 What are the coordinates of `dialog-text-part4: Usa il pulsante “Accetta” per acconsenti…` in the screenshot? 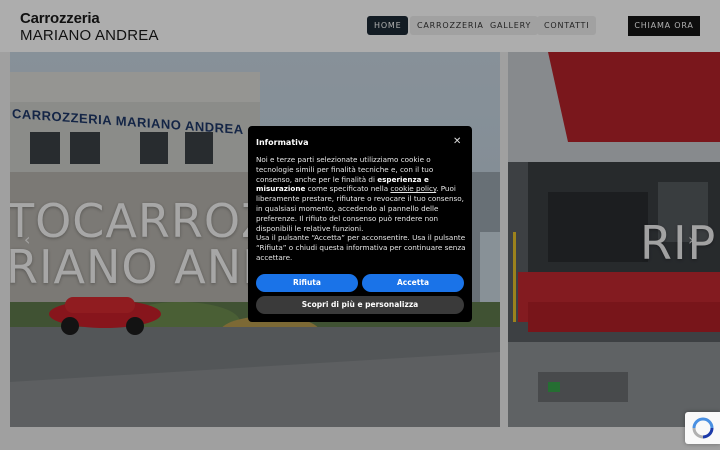 It's located at (361, 247).